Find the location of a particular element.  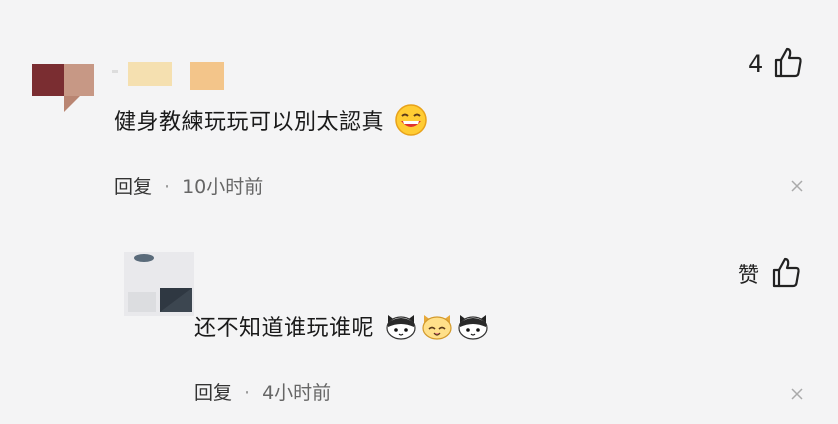

comment-text: 健身教練玩玩可以別太認真 is located at coordinates (271, 123).